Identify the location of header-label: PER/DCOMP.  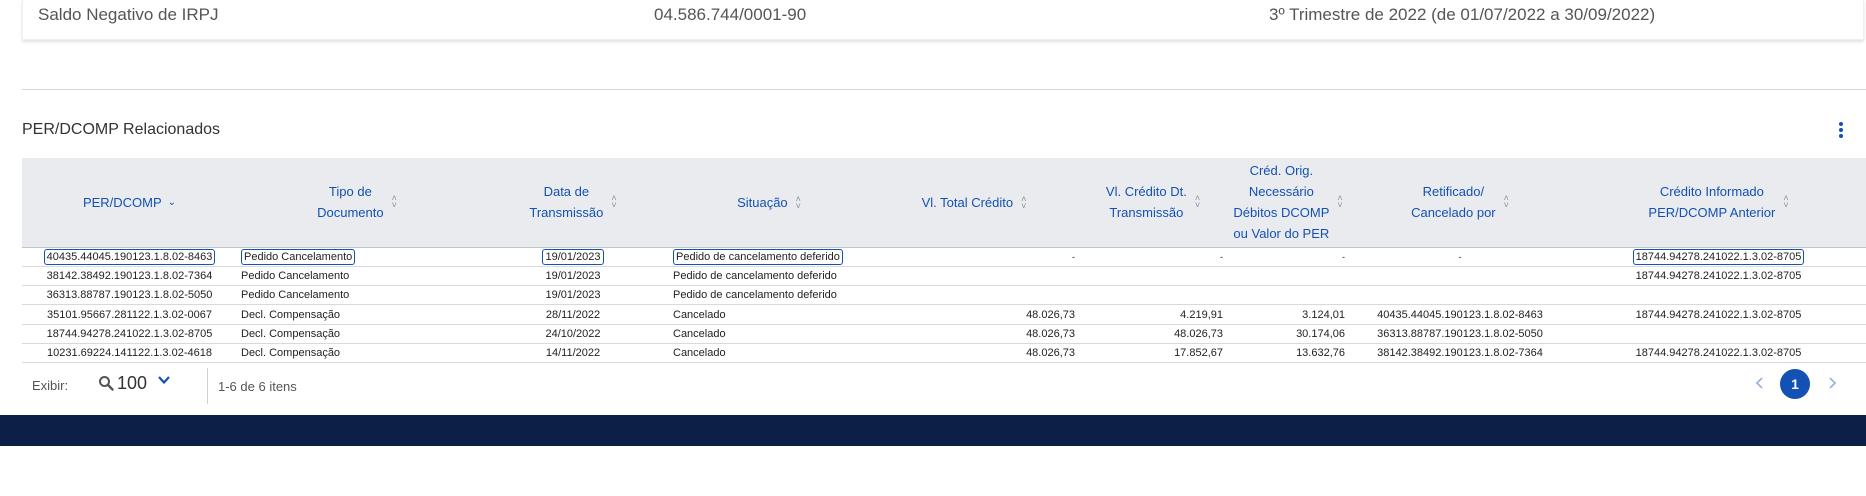
(122, 203).